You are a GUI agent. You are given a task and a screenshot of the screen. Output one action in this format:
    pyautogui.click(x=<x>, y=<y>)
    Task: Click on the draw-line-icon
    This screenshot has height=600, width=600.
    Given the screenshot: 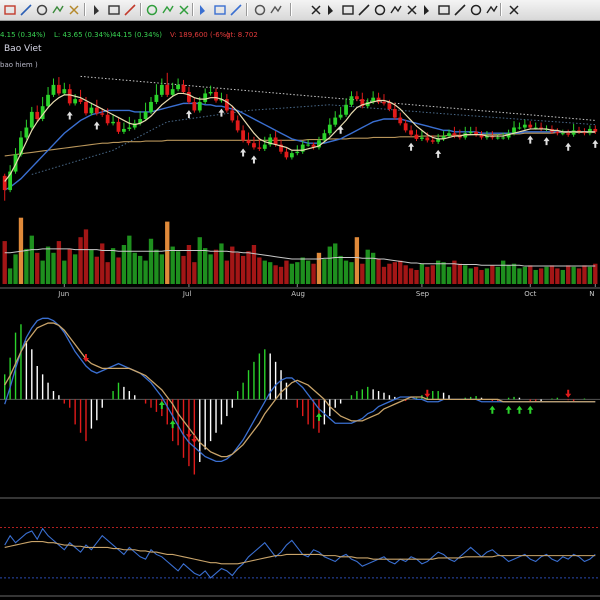 What is the action you would take?
    pyautogui.click(x=96, y=10)
    